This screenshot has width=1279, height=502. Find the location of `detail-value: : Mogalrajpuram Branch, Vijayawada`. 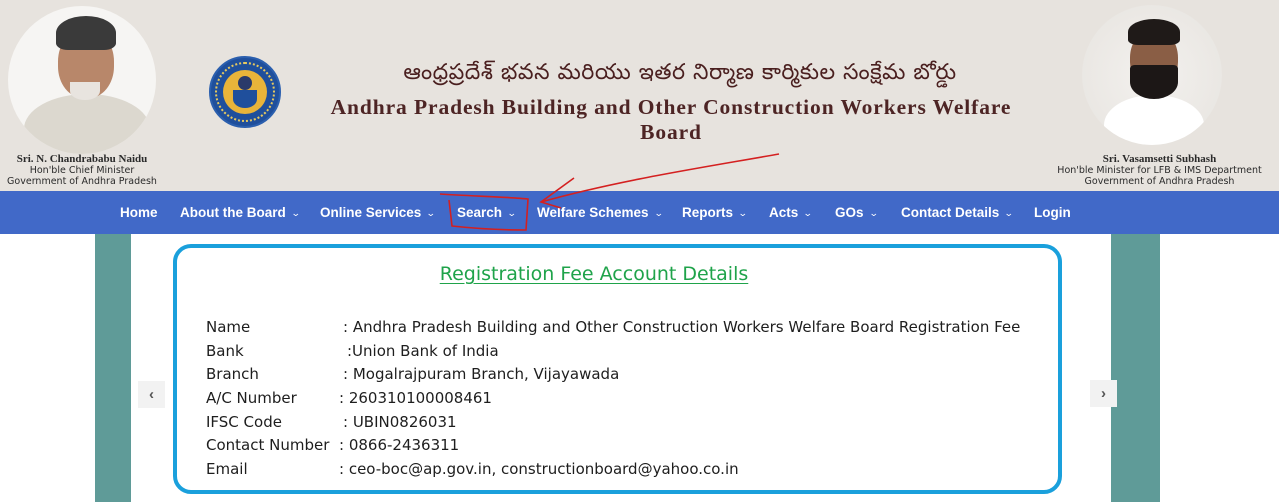

detail-value: : Mogalrajpuram Branch, Vijayawada is located at coordinates (481, 374).